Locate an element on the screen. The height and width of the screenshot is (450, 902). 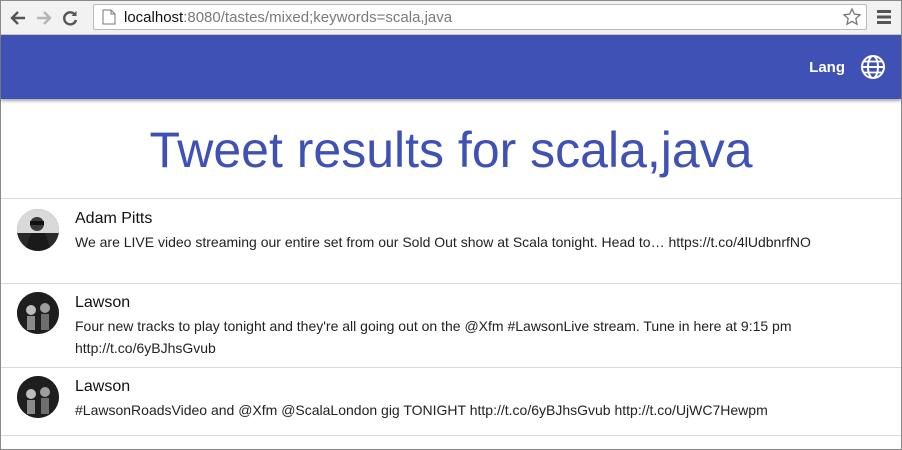
bookmark-star-icon is located at coordinates (852, 17).